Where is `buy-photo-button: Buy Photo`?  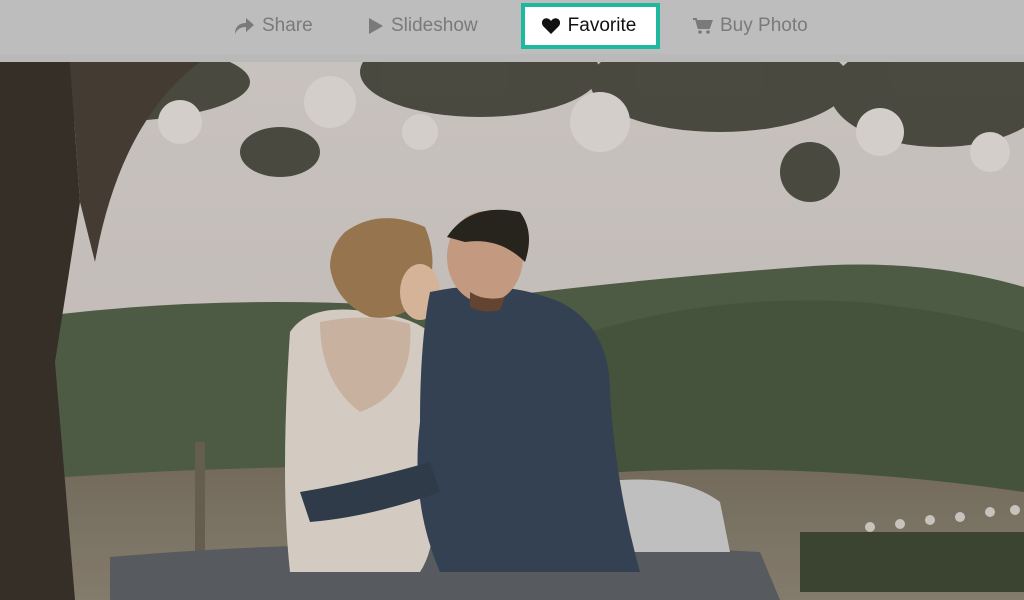
buy-photo-button: Buy Photo is located at coordinates (750, 26).